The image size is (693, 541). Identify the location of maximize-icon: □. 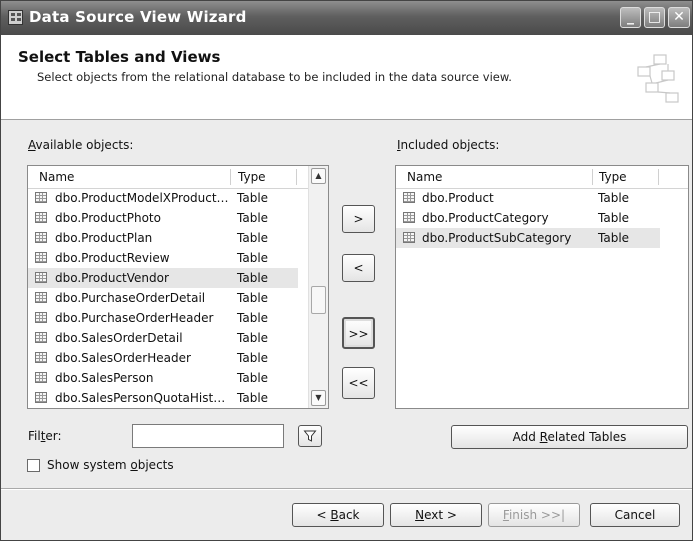
(654, 17).